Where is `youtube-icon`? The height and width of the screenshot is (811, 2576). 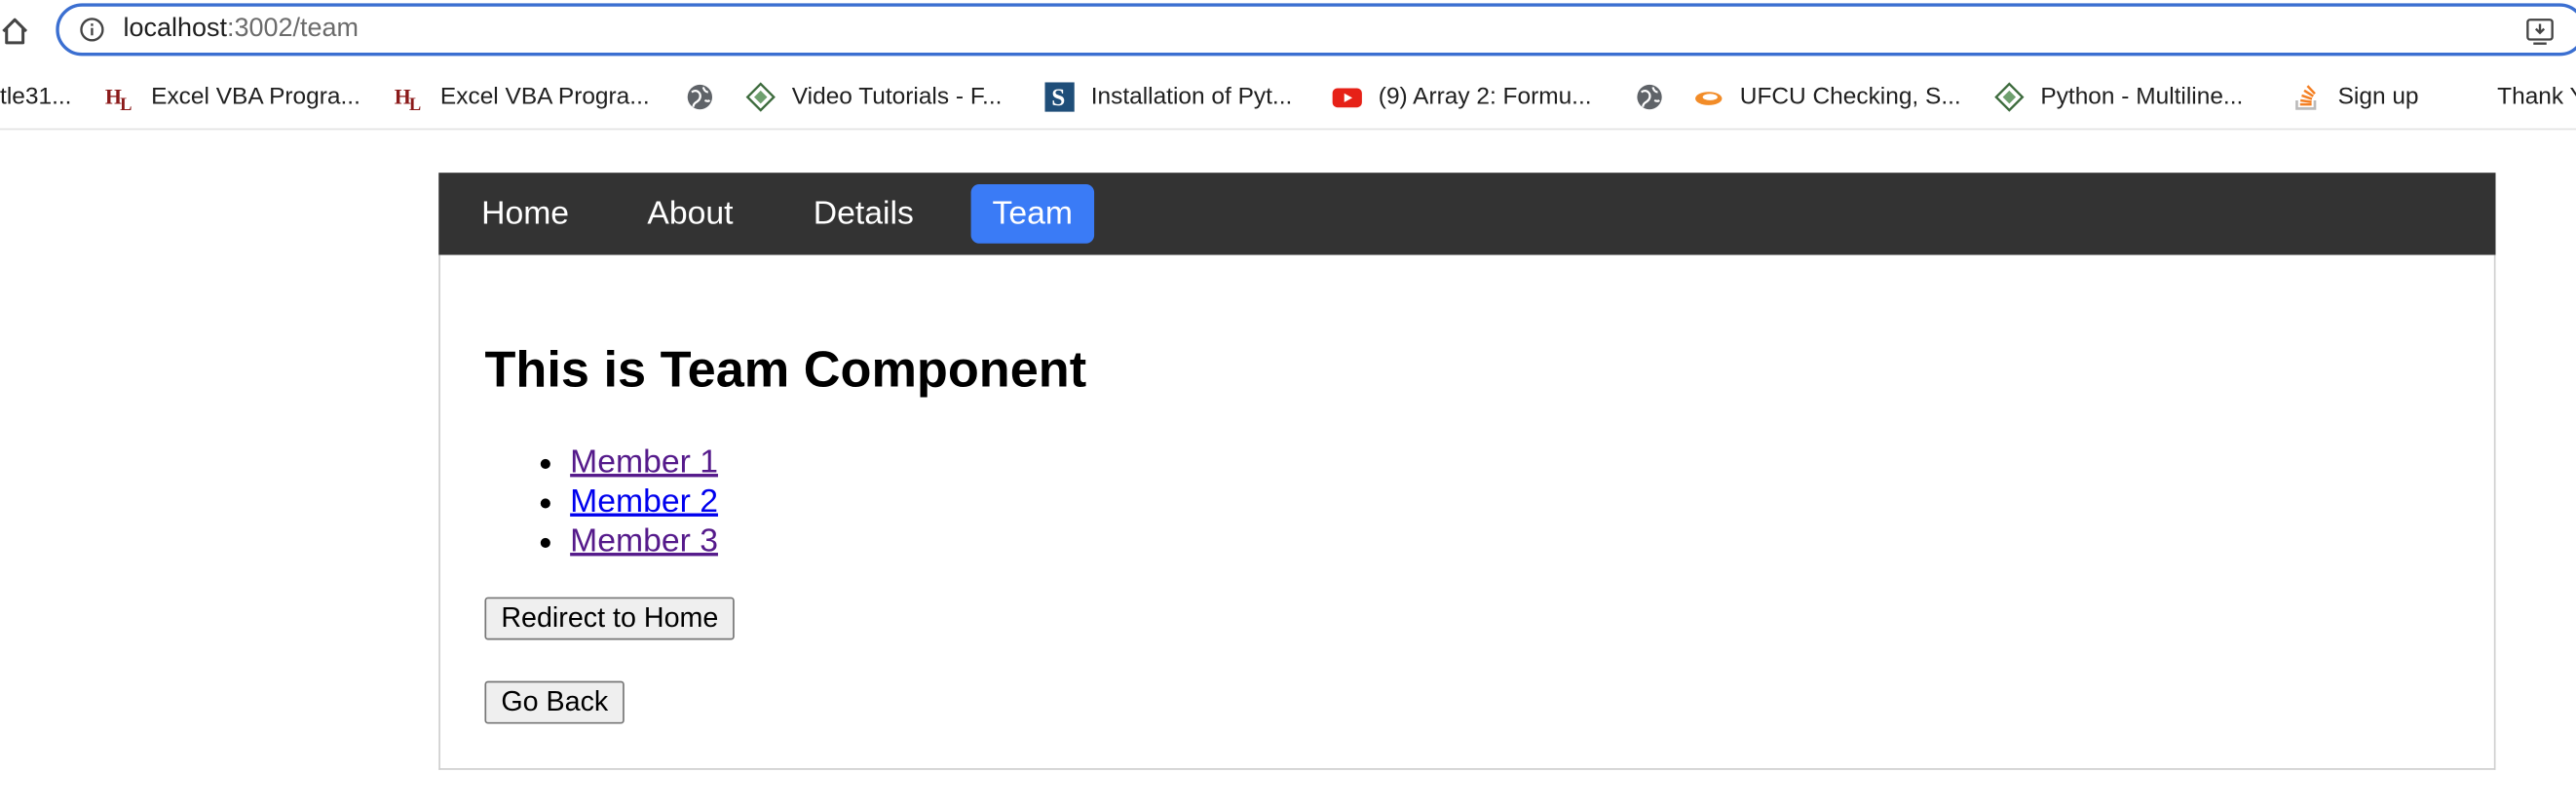 youtube-icon is located at coordinates (1347, 98).